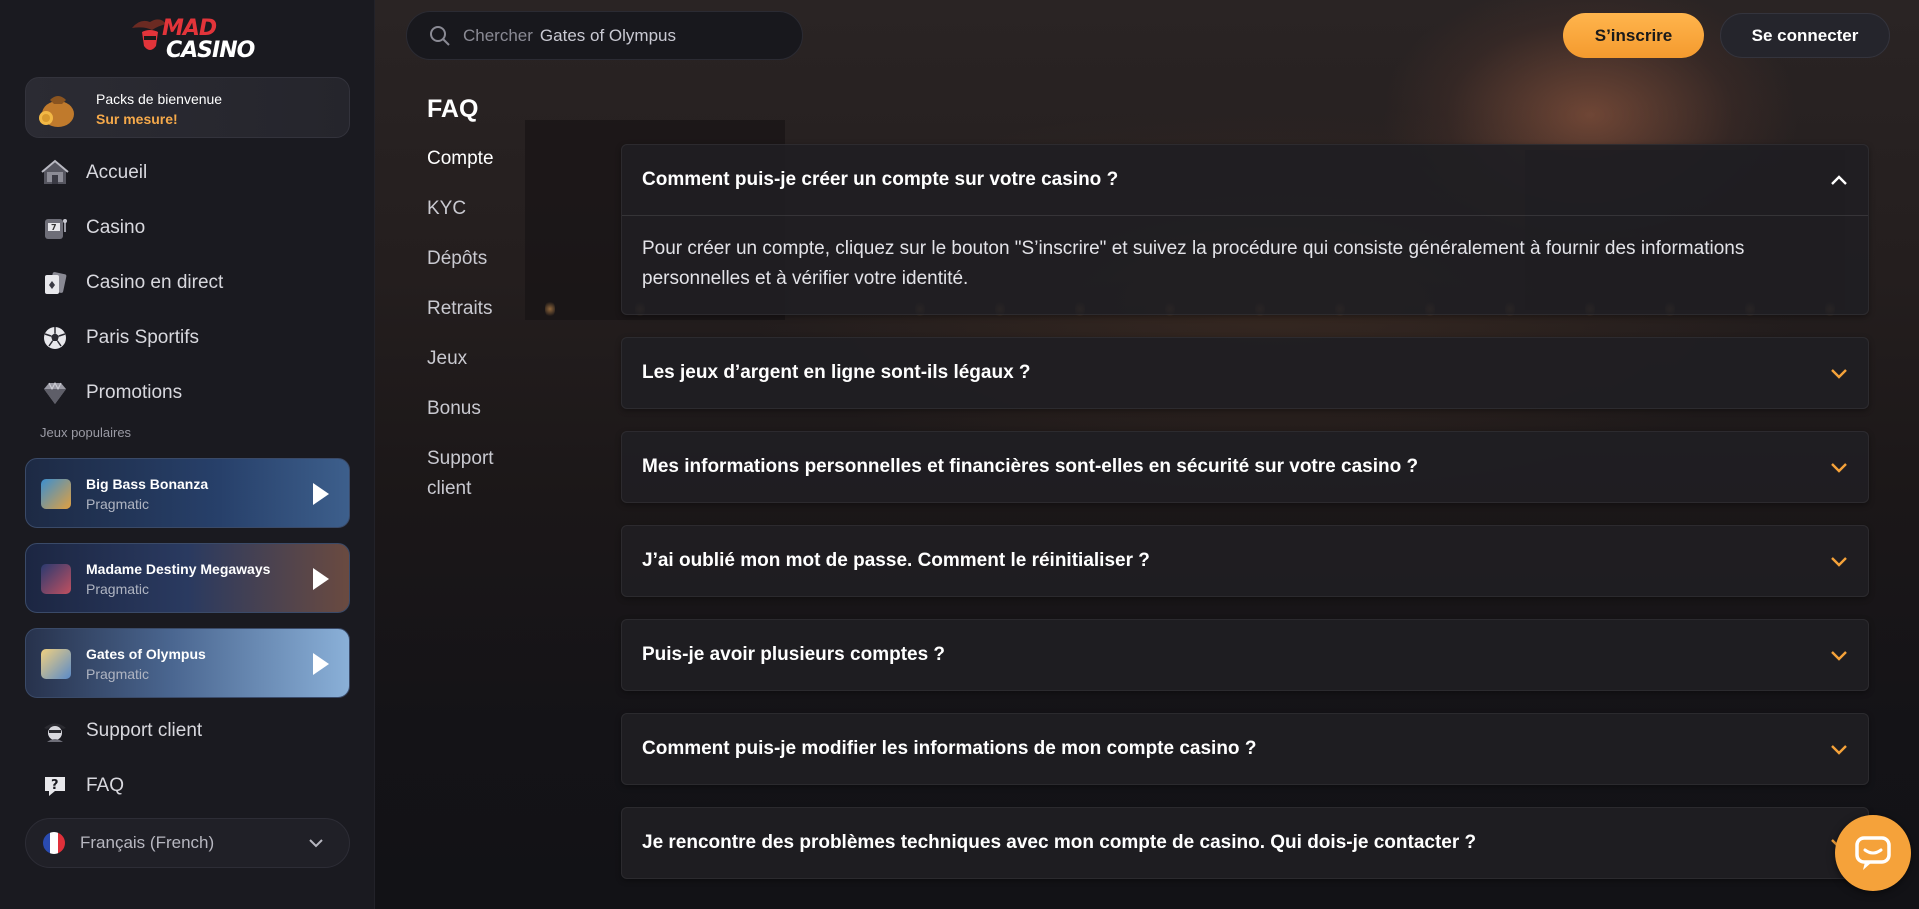 This screenshot has width=1919, height=909. I want to click on home-icon, so click(55, 173).